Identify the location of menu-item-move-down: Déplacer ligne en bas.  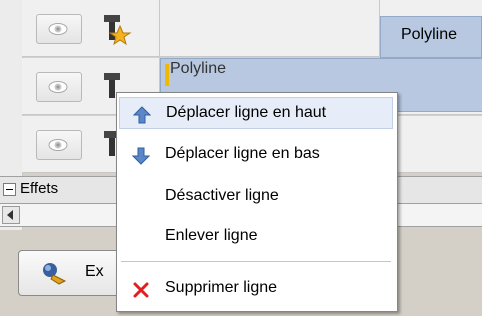
(256, 155).